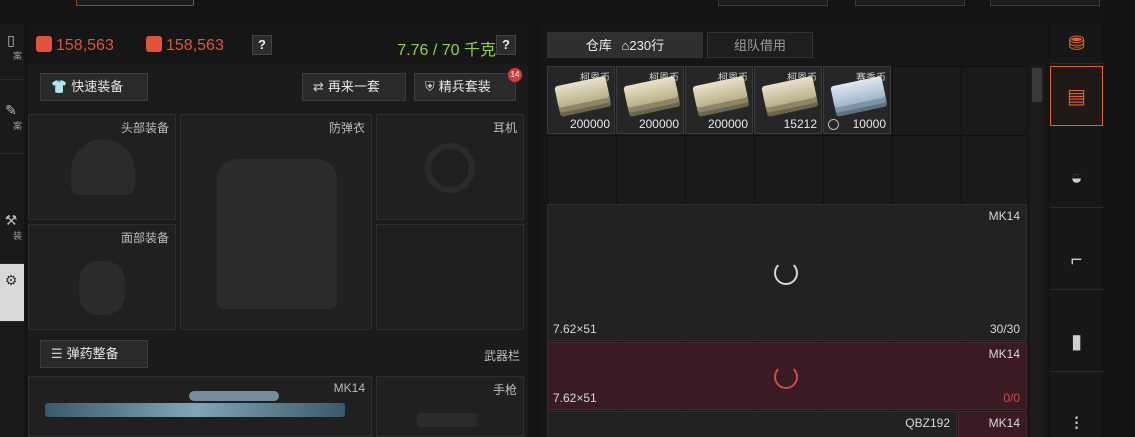 The height and width of the screenshot is (437, 1135). I want to click on category-armor: ▤, so click(1076, 96).